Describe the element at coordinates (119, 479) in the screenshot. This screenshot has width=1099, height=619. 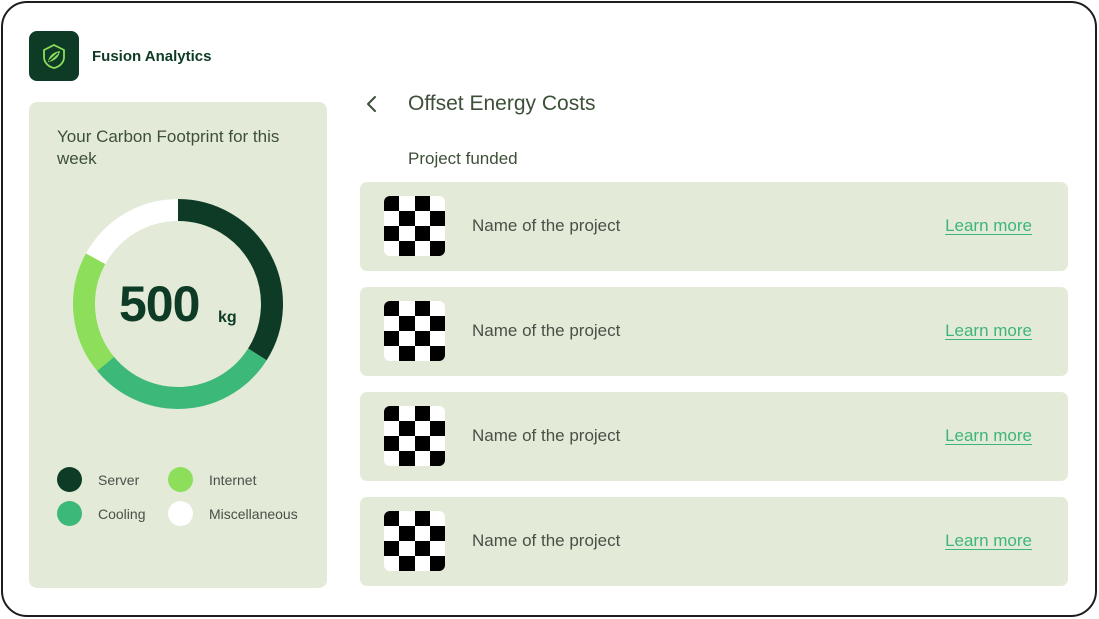
I see `legend-label: Server` at that location.